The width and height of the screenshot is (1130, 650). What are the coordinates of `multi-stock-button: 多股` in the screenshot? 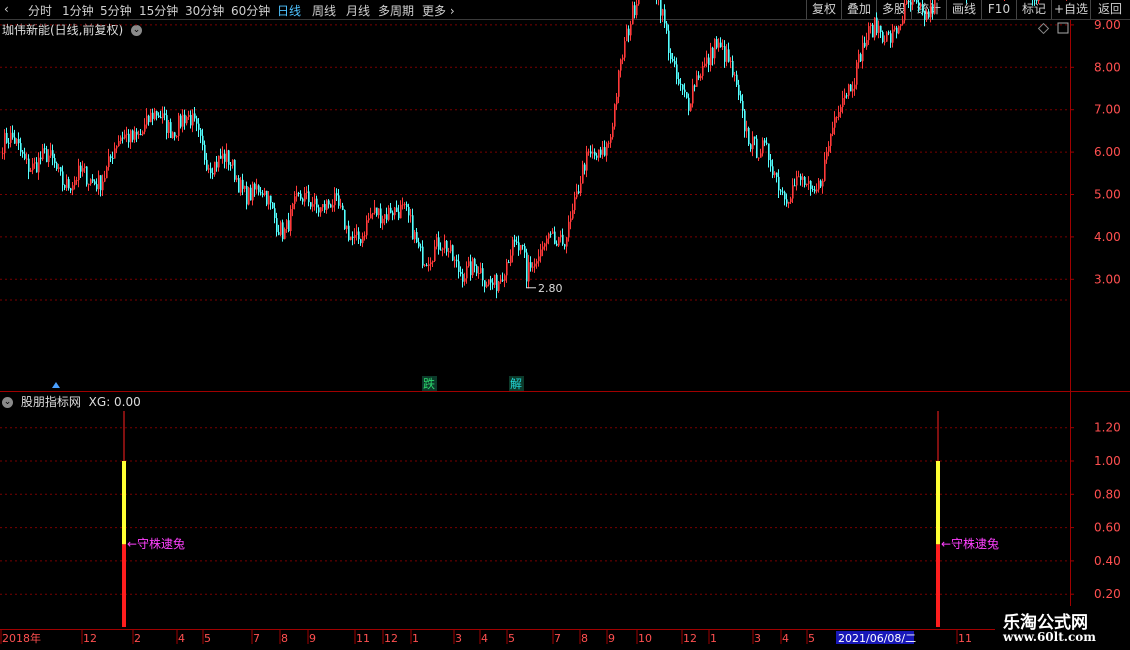 It's located at (893, 9).